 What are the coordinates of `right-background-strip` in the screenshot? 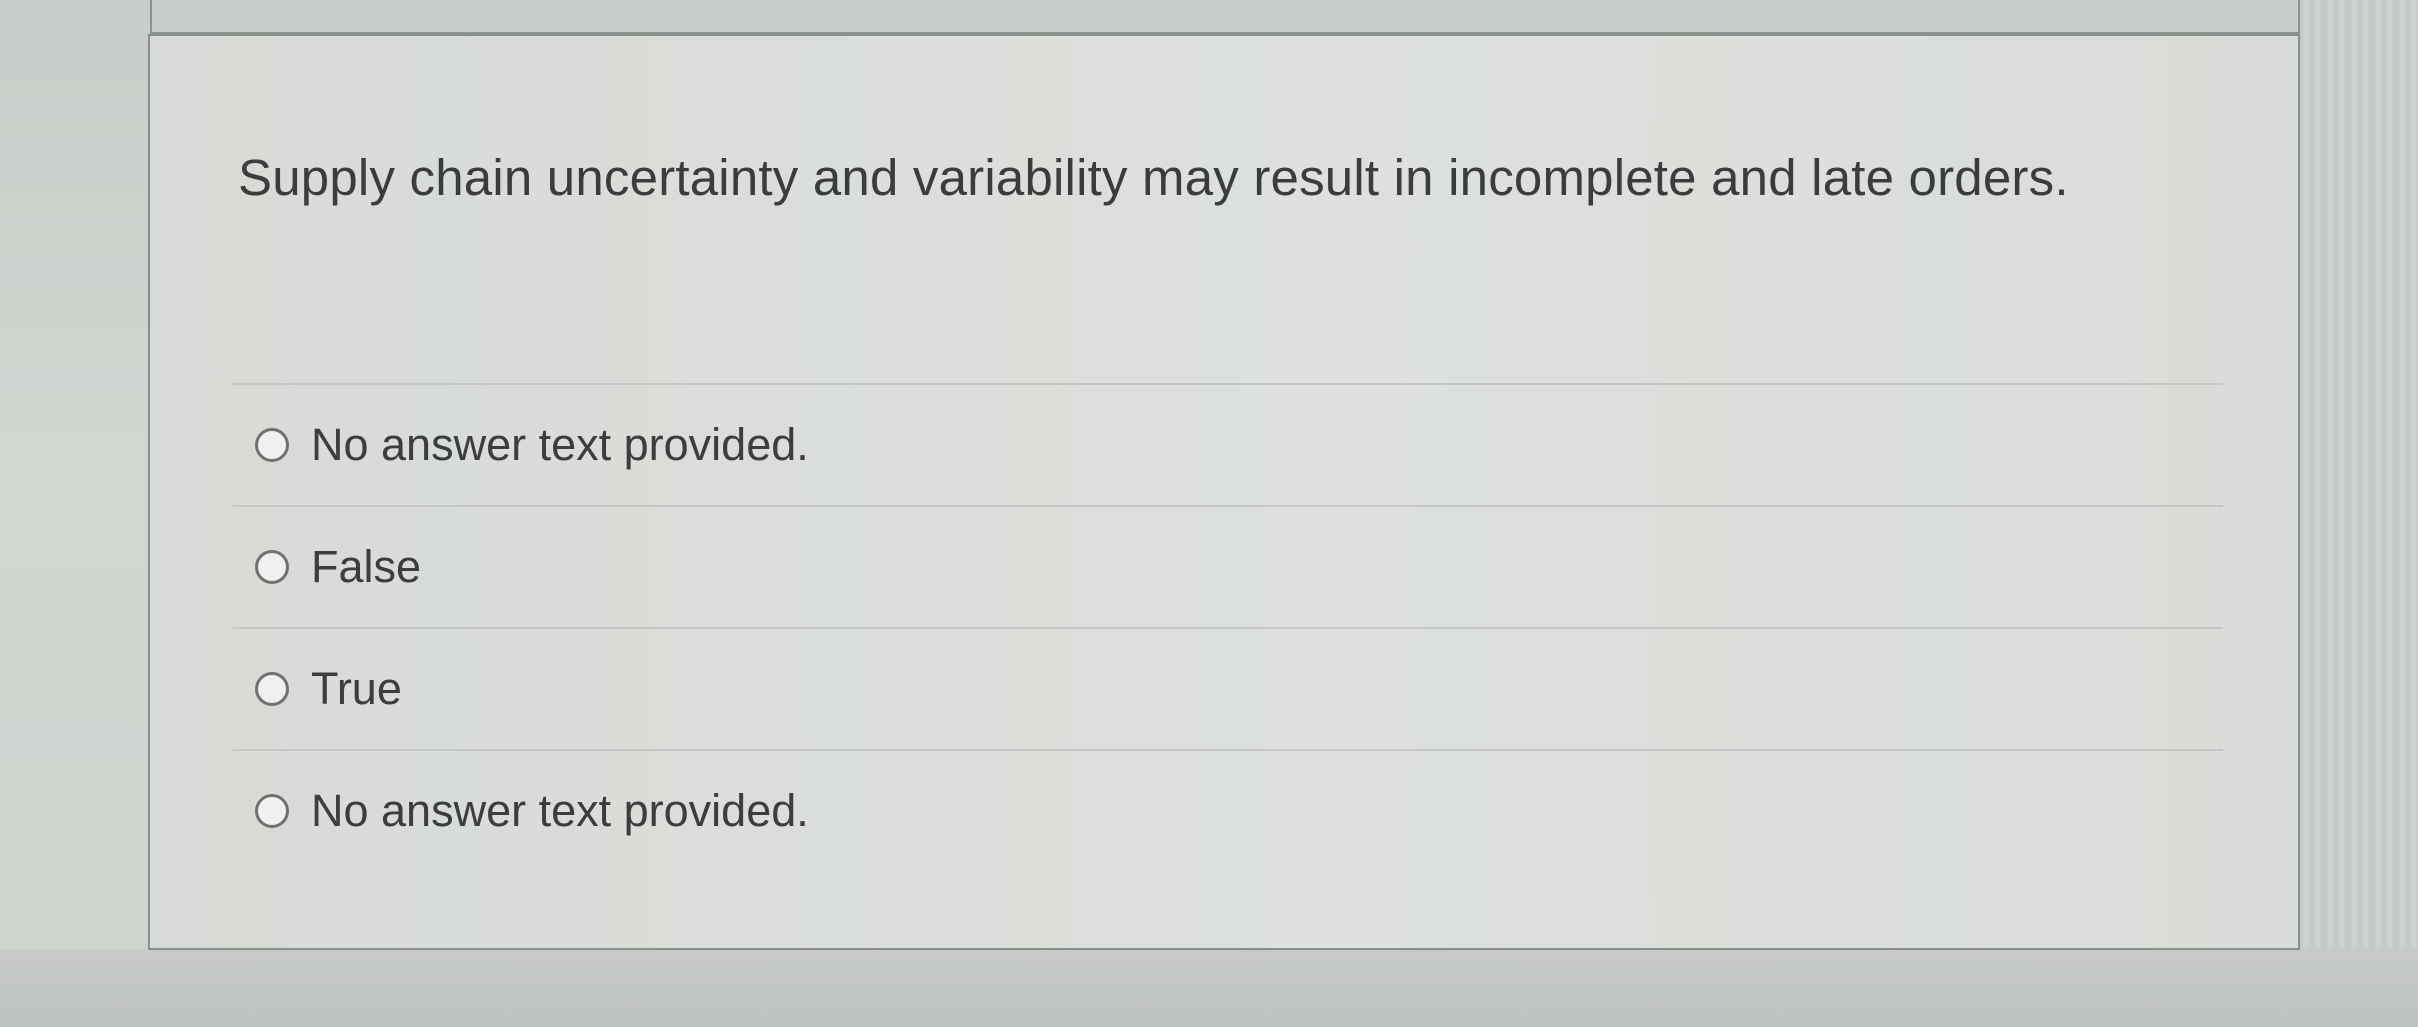 It's located at (2359, 475).